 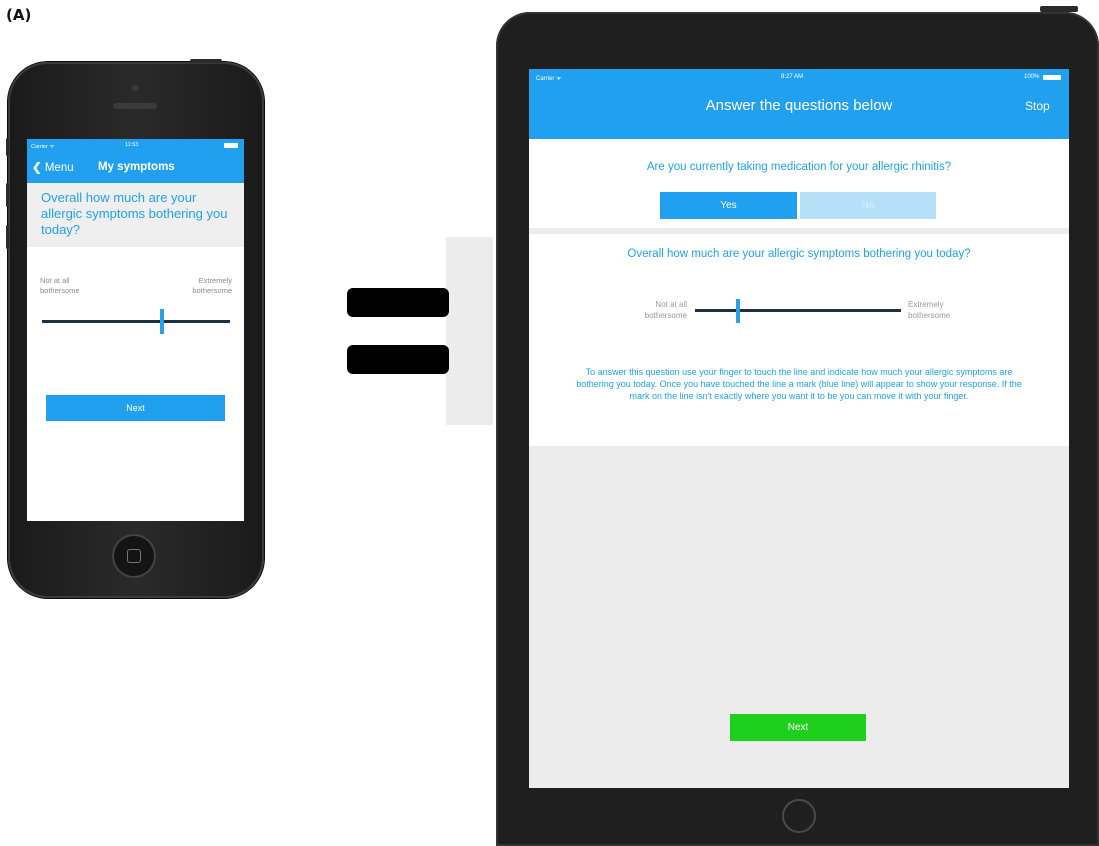 I want to click on phone-power-button, so click(x=206, y=61).